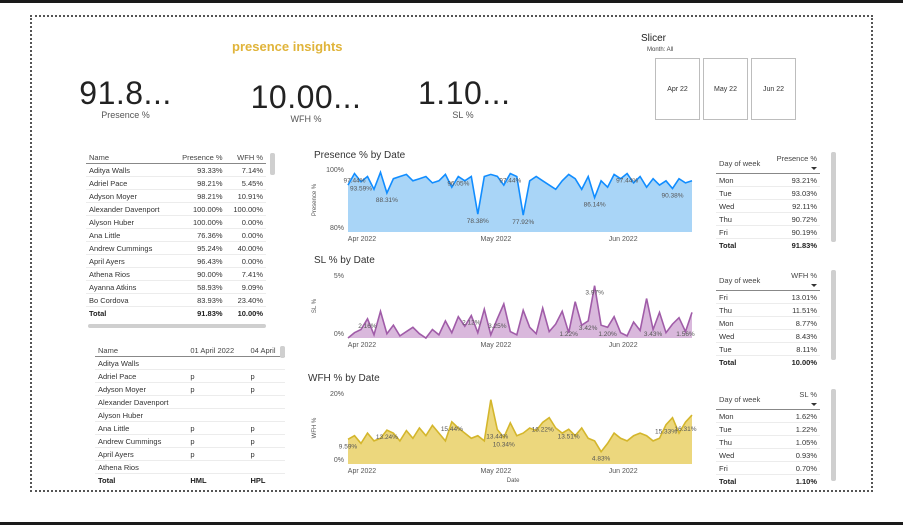  Describe the element at coordinates (176, 274) in the screenshot. I see `employee-row: Athena Rios 90.00% 7.41%` at that location.